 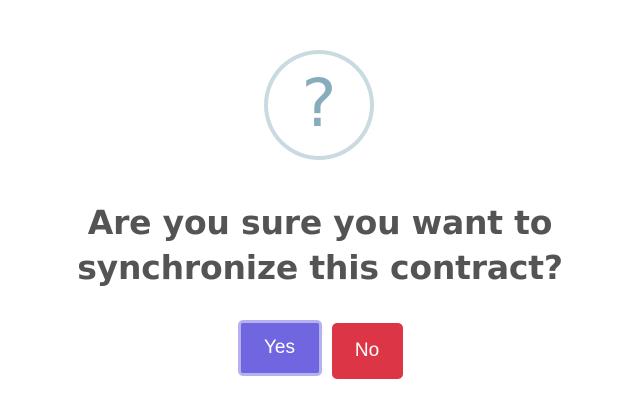 I want to click on no-button: No, so click(x=367, y=351).